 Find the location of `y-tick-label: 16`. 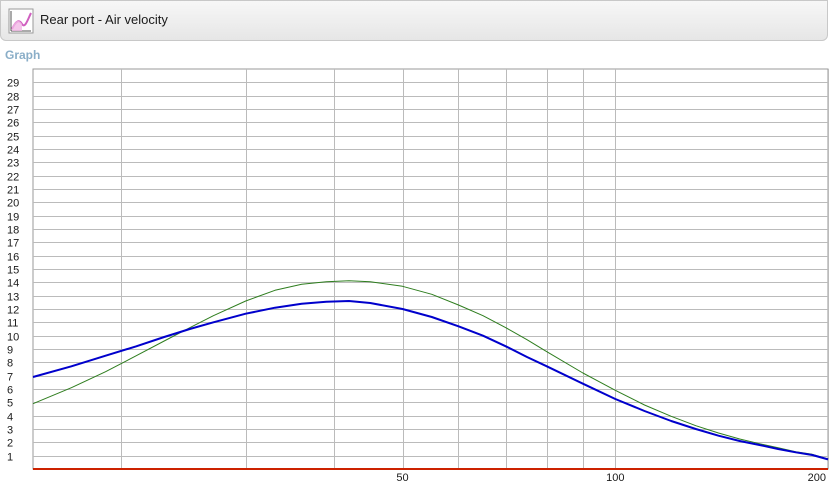

y-tick-label: 16 is located at coordinates (13, 258).